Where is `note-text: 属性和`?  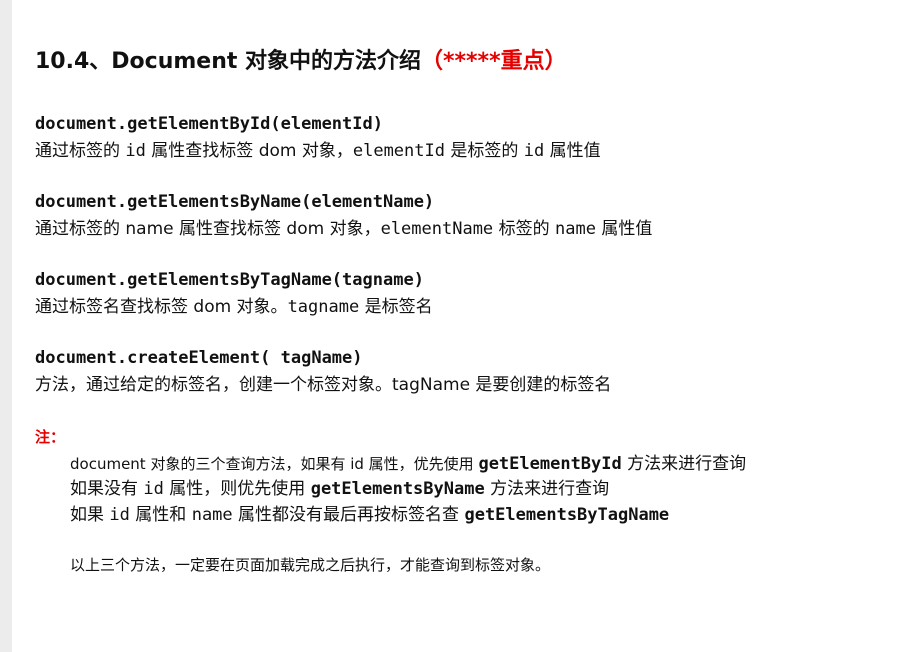 note-text: 属性和 is located at coordinates (160, 515).